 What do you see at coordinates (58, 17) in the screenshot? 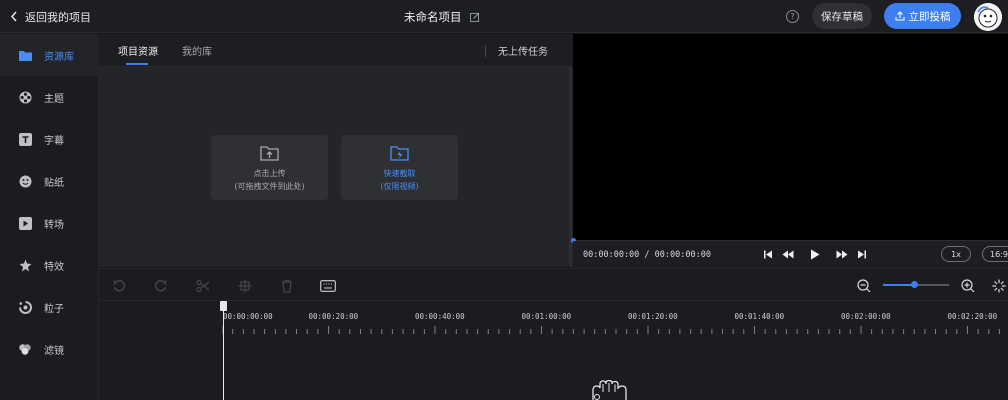
I see `back-label: 返回我的项目` at bounding box center [58, 17].